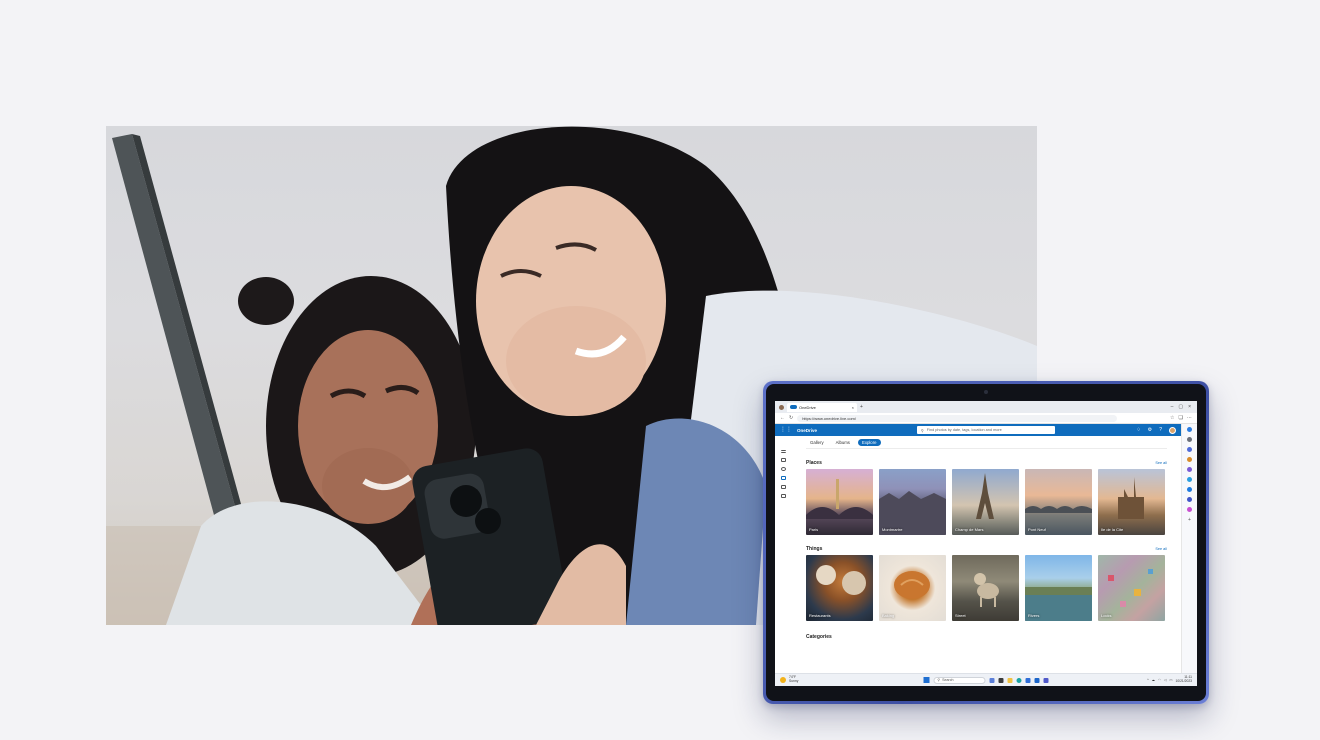 Image resolution: width=1320 pixels, height=740 pixels. Describe the element at coordinates (1058, 588) in the screenshot. I see `thing-tile-rivers: Rivers` at that location.